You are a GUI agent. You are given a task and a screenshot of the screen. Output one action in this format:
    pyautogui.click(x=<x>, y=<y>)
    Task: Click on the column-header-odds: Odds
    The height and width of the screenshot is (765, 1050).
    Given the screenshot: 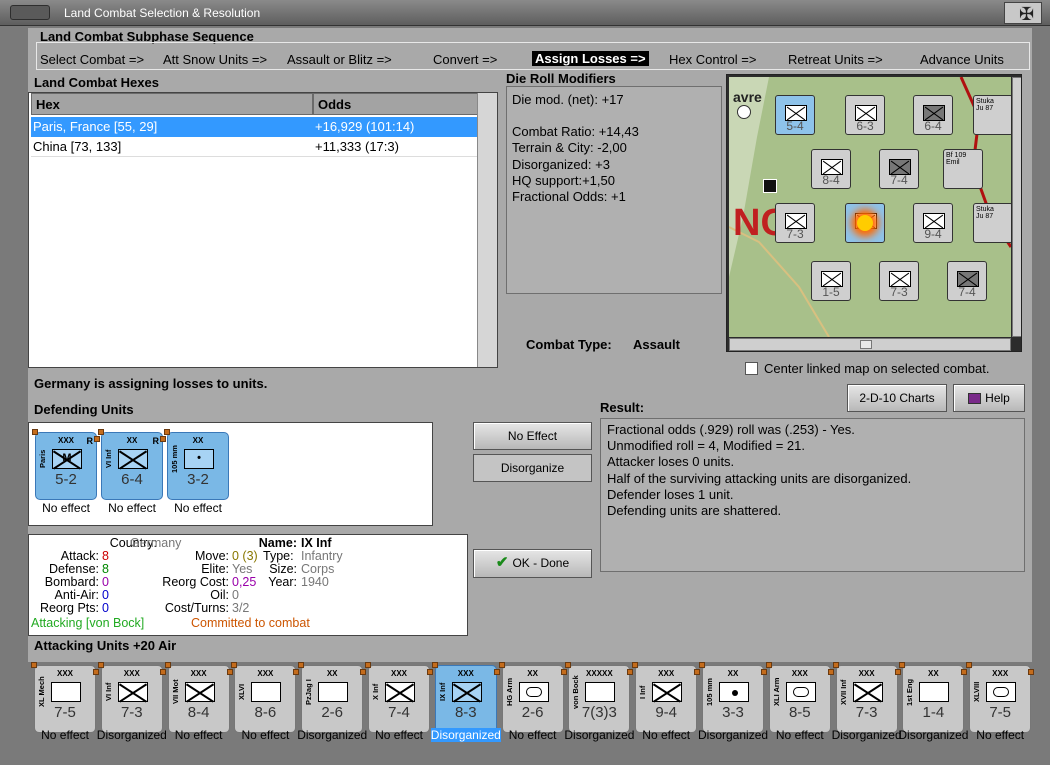 What is the action you would take?
    pyautogui.click(x=395, y=104)
    